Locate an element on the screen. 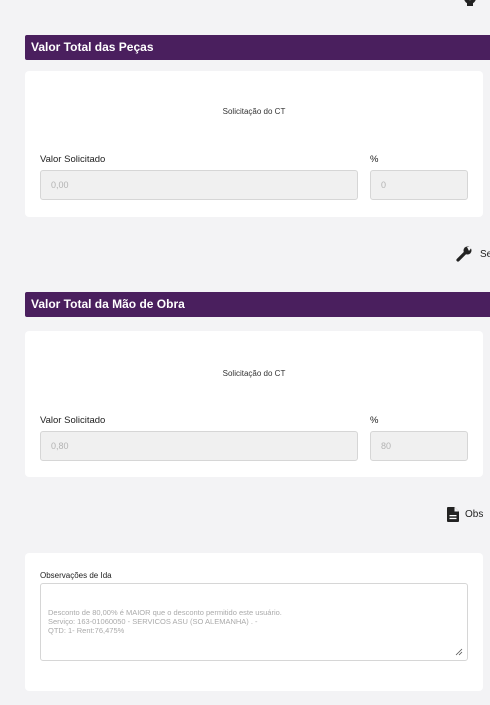 This screenshot has height=705, width=490. labor-section-header: Valor Total da Mão de Obra is located at coordinates (257, 304).